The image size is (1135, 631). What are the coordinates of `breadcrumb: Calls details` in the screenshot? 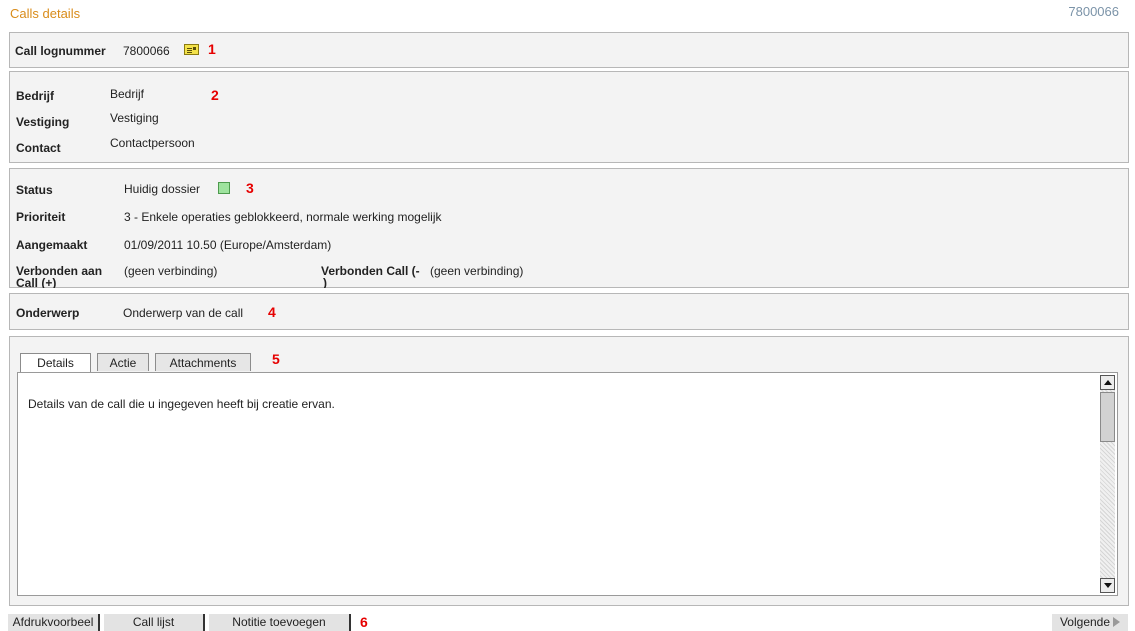 It's located at (45, 13).